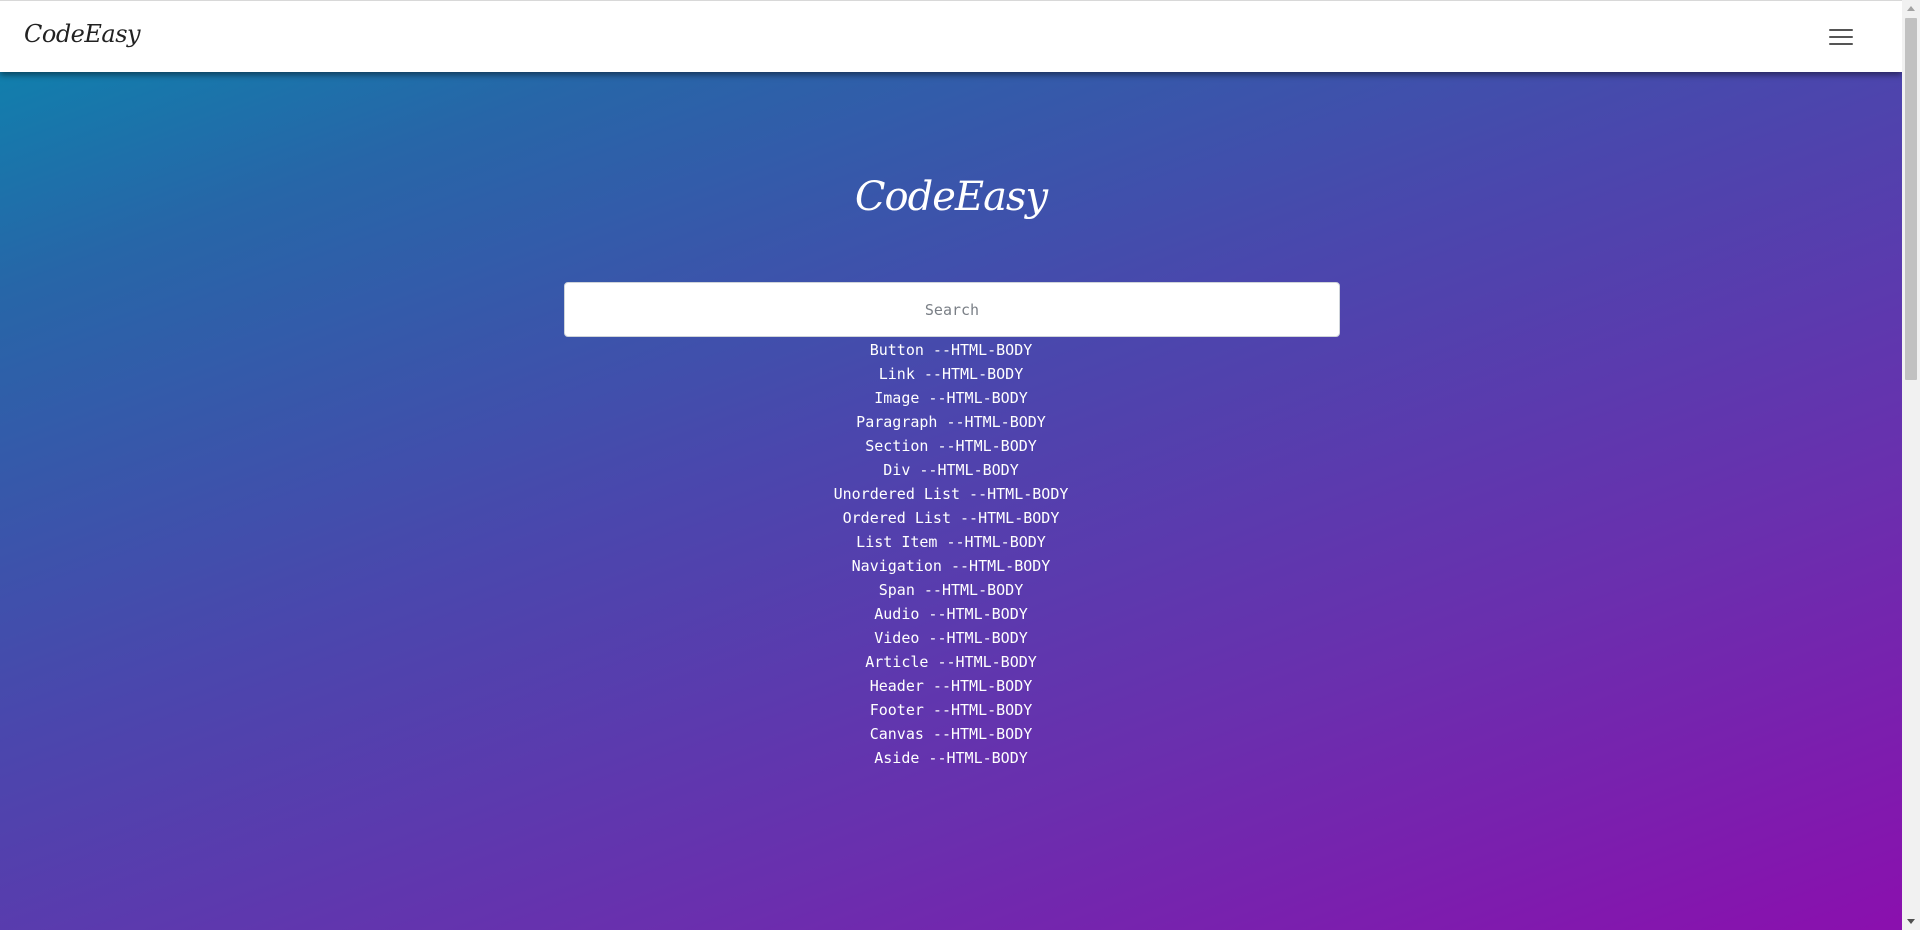  Describe the element at coordinates (951, 470) in the screenshot. I see `result-item: Div --HTML-BODY` at that location.